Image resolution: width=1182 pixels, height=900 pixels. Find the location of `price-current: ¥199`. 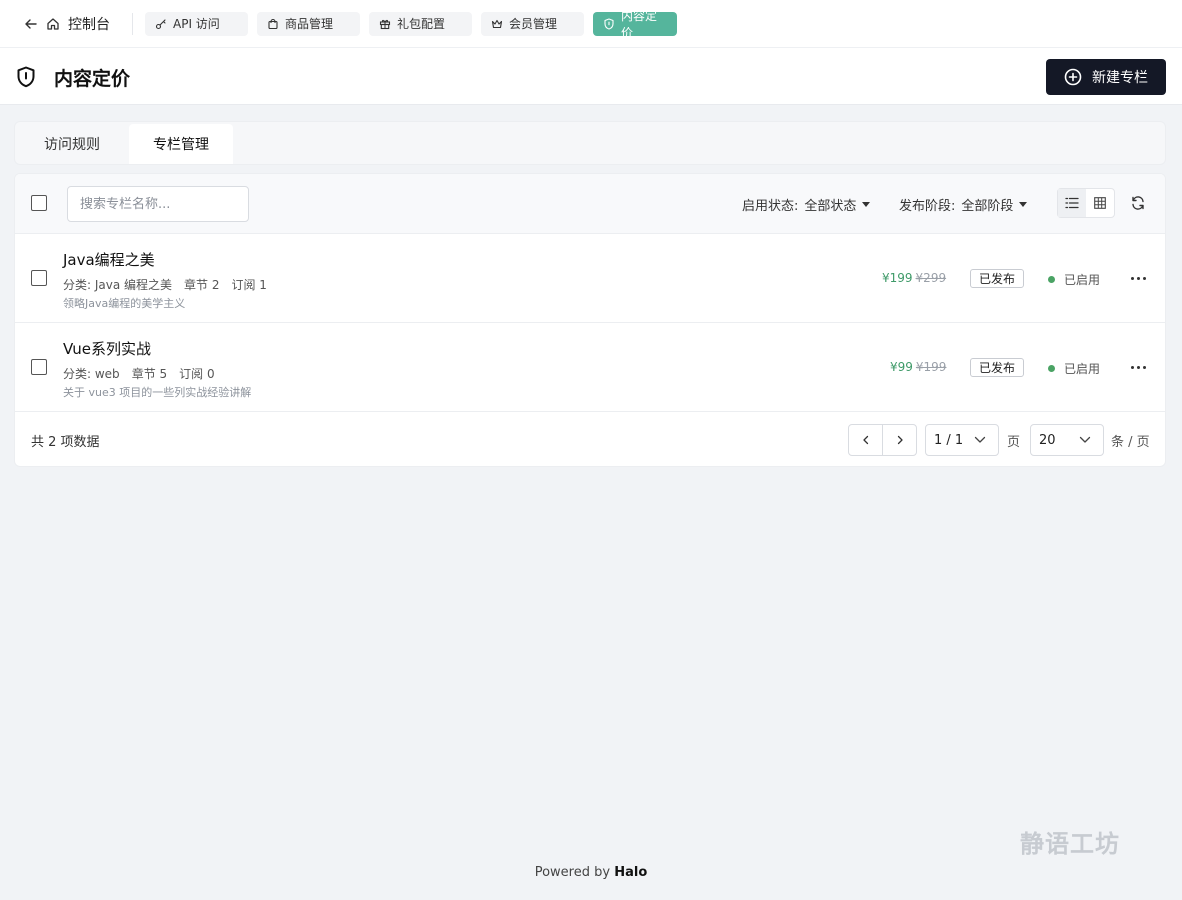

price-current: ¥199 is located at coordinates (897, 278).